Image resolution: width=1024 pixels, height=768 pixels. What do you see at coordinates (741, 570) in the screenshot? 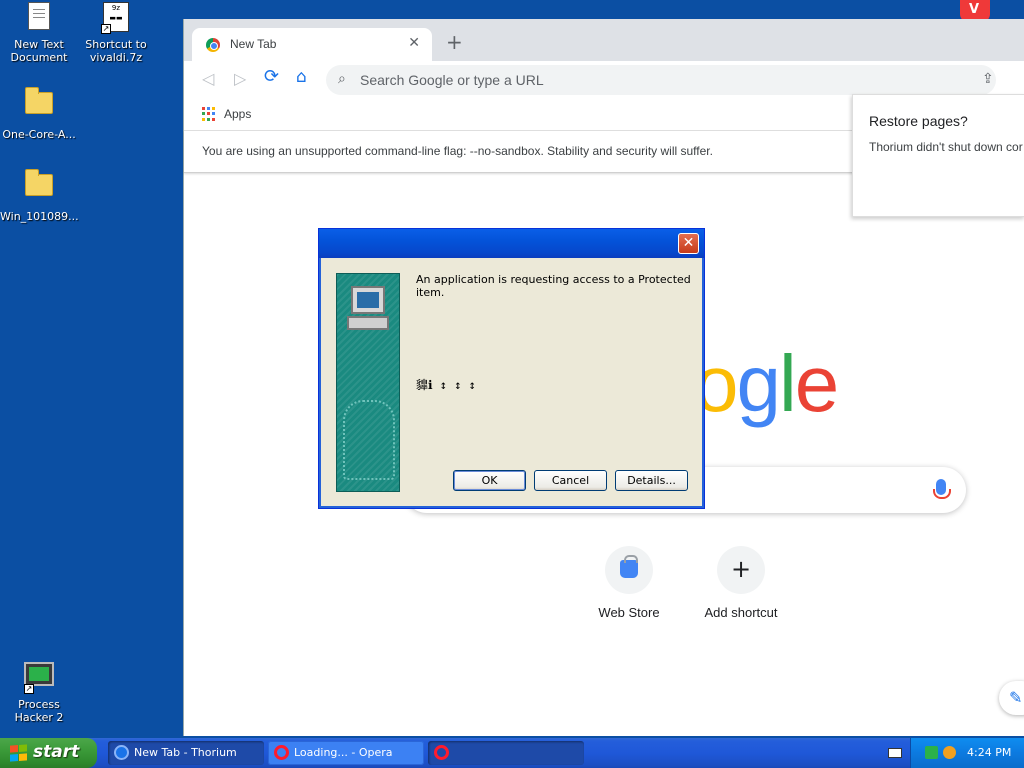
I see `plus-icon: +` at bounding box center [741, 570].